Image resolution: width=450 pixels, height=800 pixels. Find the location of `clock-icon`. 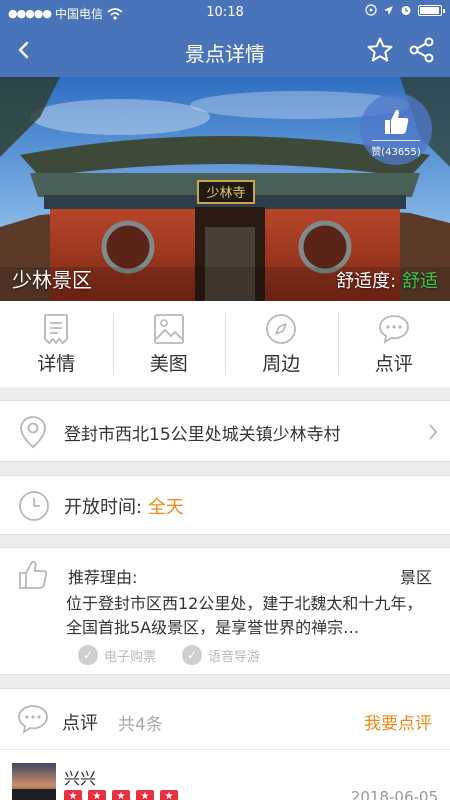

clock-icon is located at coordinates (34, 506).